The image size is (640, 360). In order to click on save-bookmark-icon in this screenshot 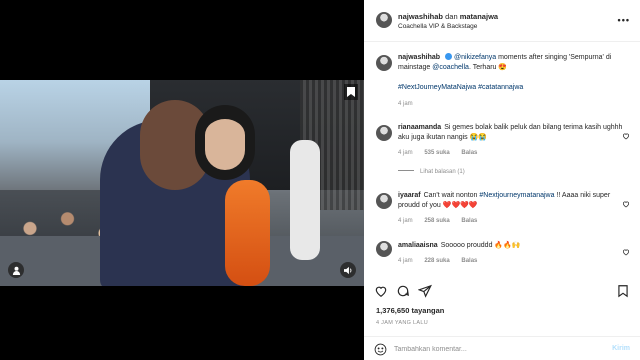, I will do `click(623, 291)`.